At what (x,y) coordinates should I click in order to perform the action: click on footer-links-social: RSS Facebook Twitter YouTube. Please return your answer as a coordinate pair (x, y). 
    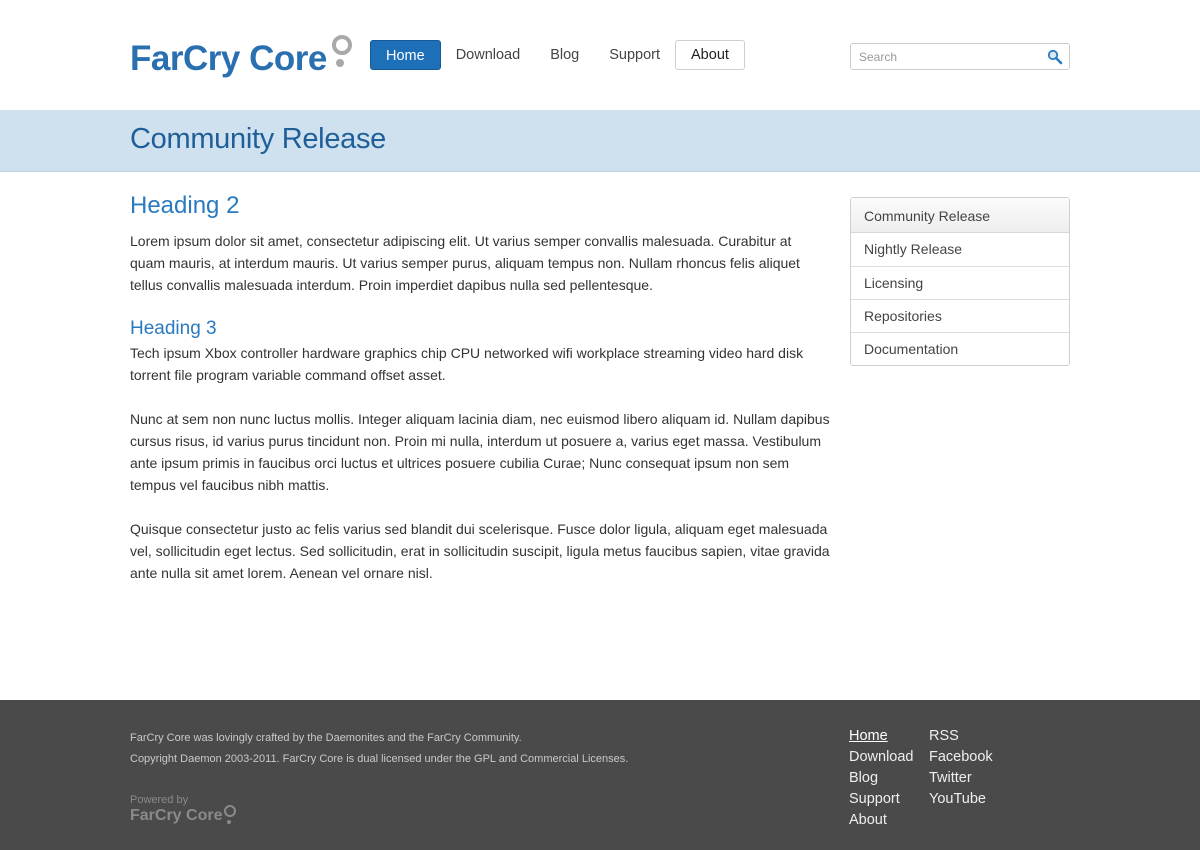
    Looking at the image, I should click on (961, 768).